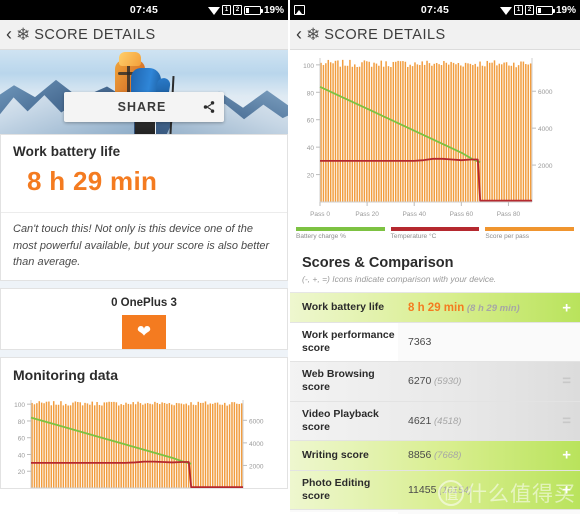  I want to click on favorite-button: ❤, so click(144, 331).